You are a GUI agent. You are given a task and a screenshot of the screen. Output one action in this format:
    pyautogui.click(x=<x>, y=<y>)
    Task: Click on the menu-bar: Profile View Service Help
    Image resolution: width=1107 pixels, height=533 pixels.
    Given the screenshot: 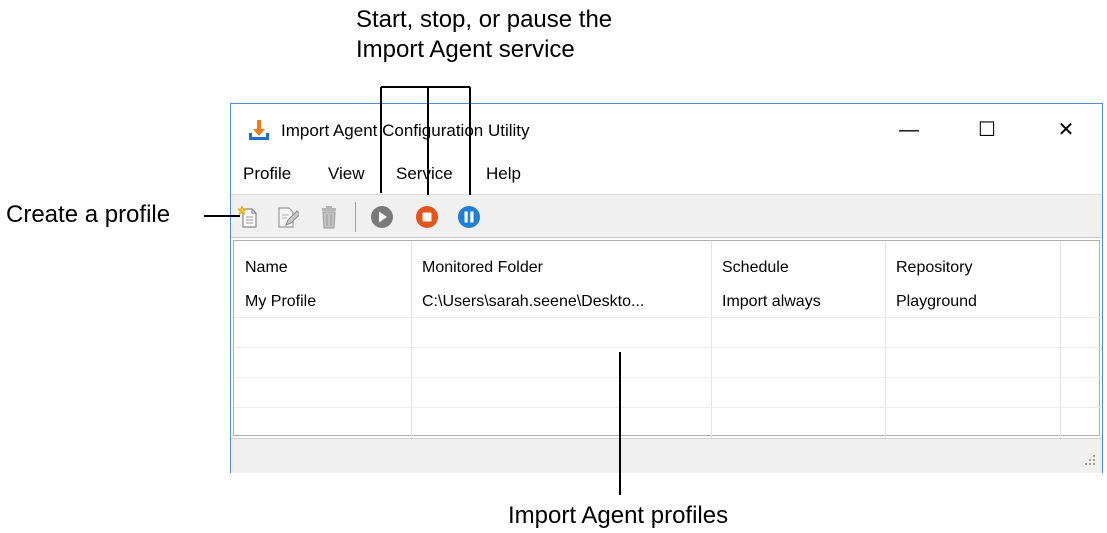 What is the action you would take?
    pyautogui.click(x=666, y=174)
    